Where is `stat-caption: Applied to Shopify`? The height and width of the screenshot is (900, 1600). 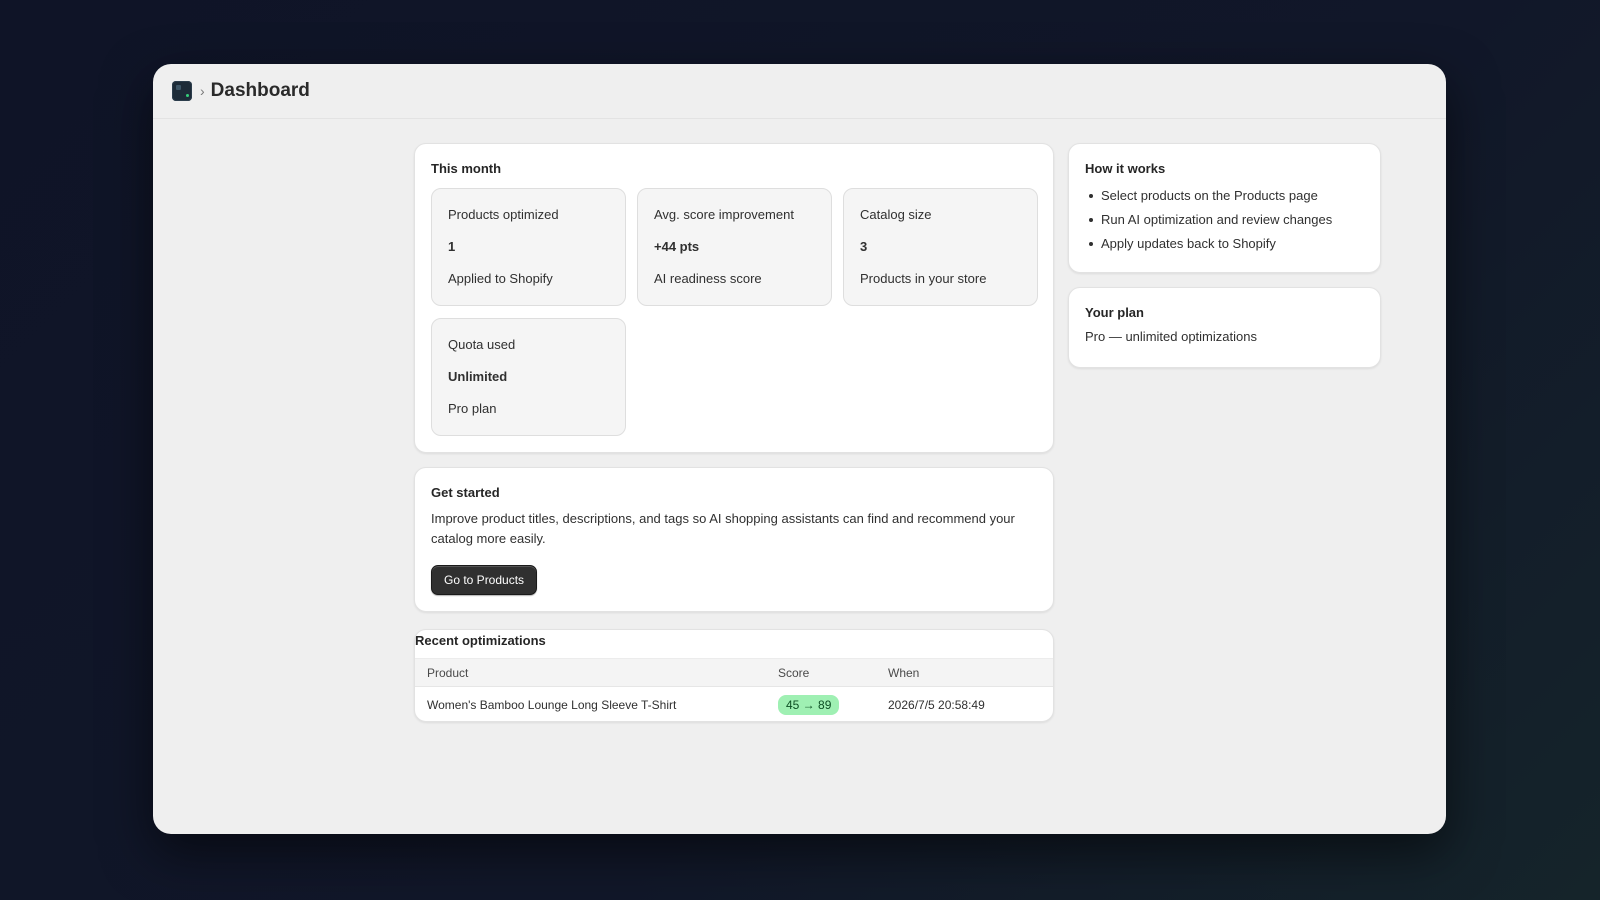
stat-caption: Applied to Shopify is located at coordinates (500, 278).